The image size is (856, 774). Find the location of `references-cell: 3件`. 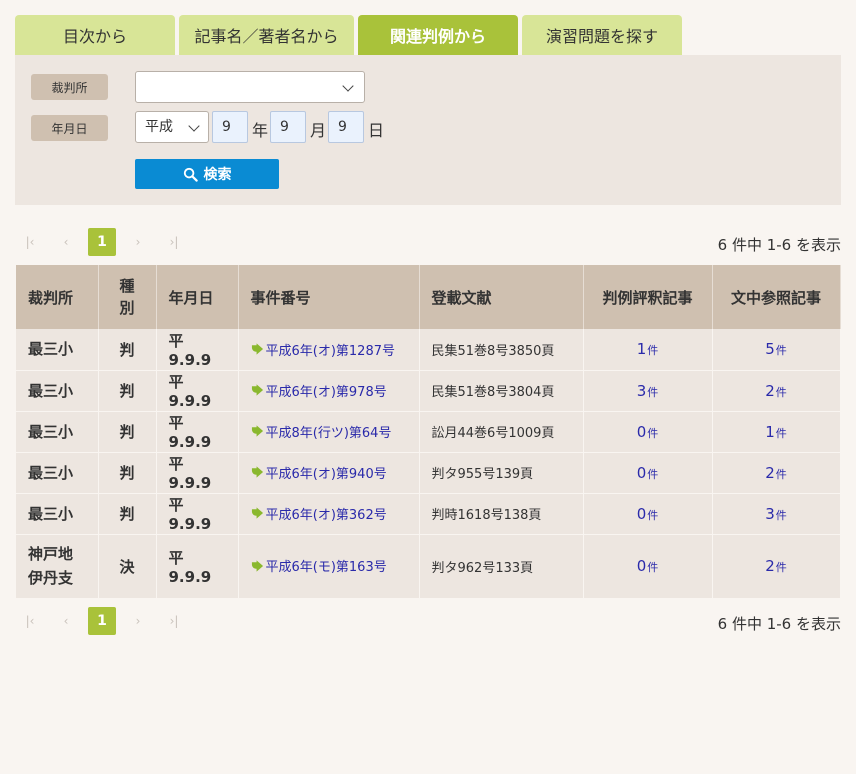

references-cell: 3件 is located at coordinates (776, 514).